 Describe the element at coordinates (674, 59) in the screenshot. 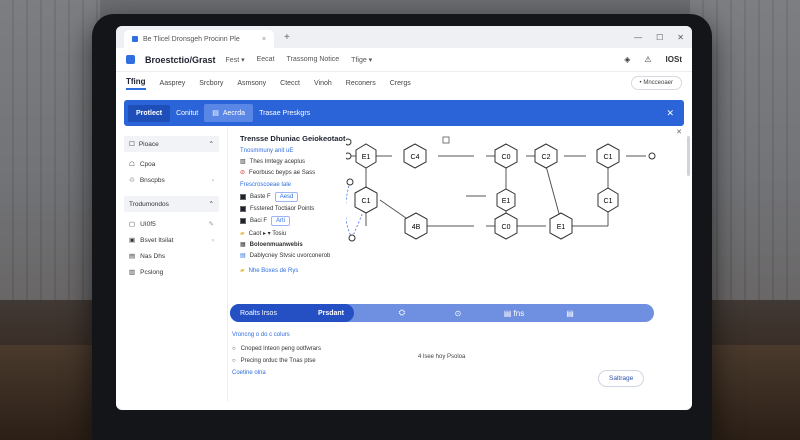

I see `header-right-label: IOSt` at that location.